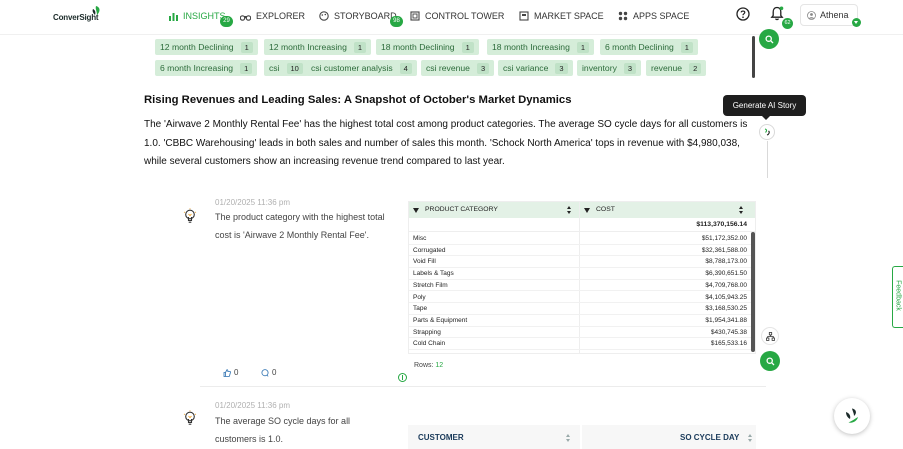 The image size is (903, 449). What do you see at coordinates (753, 292) in the screenshot?
I see `table-scrollbar` at bounding box center [753, 292].